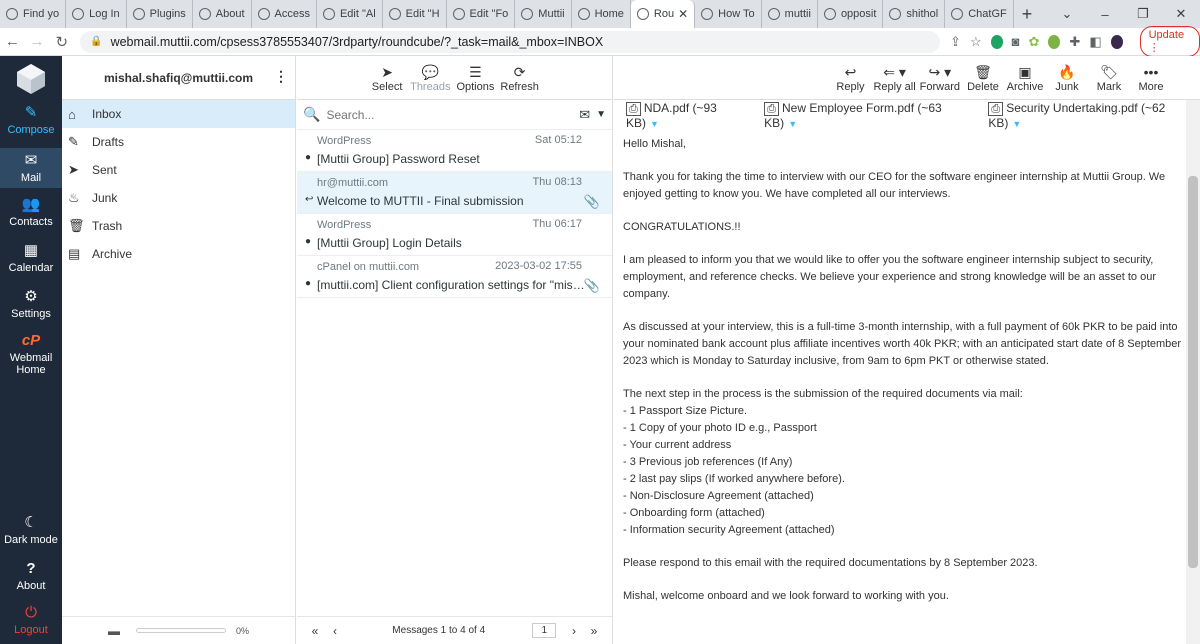 This screenshot has height=644, width=1200. I want to click on minimize-button: –, so click(1105, 14).